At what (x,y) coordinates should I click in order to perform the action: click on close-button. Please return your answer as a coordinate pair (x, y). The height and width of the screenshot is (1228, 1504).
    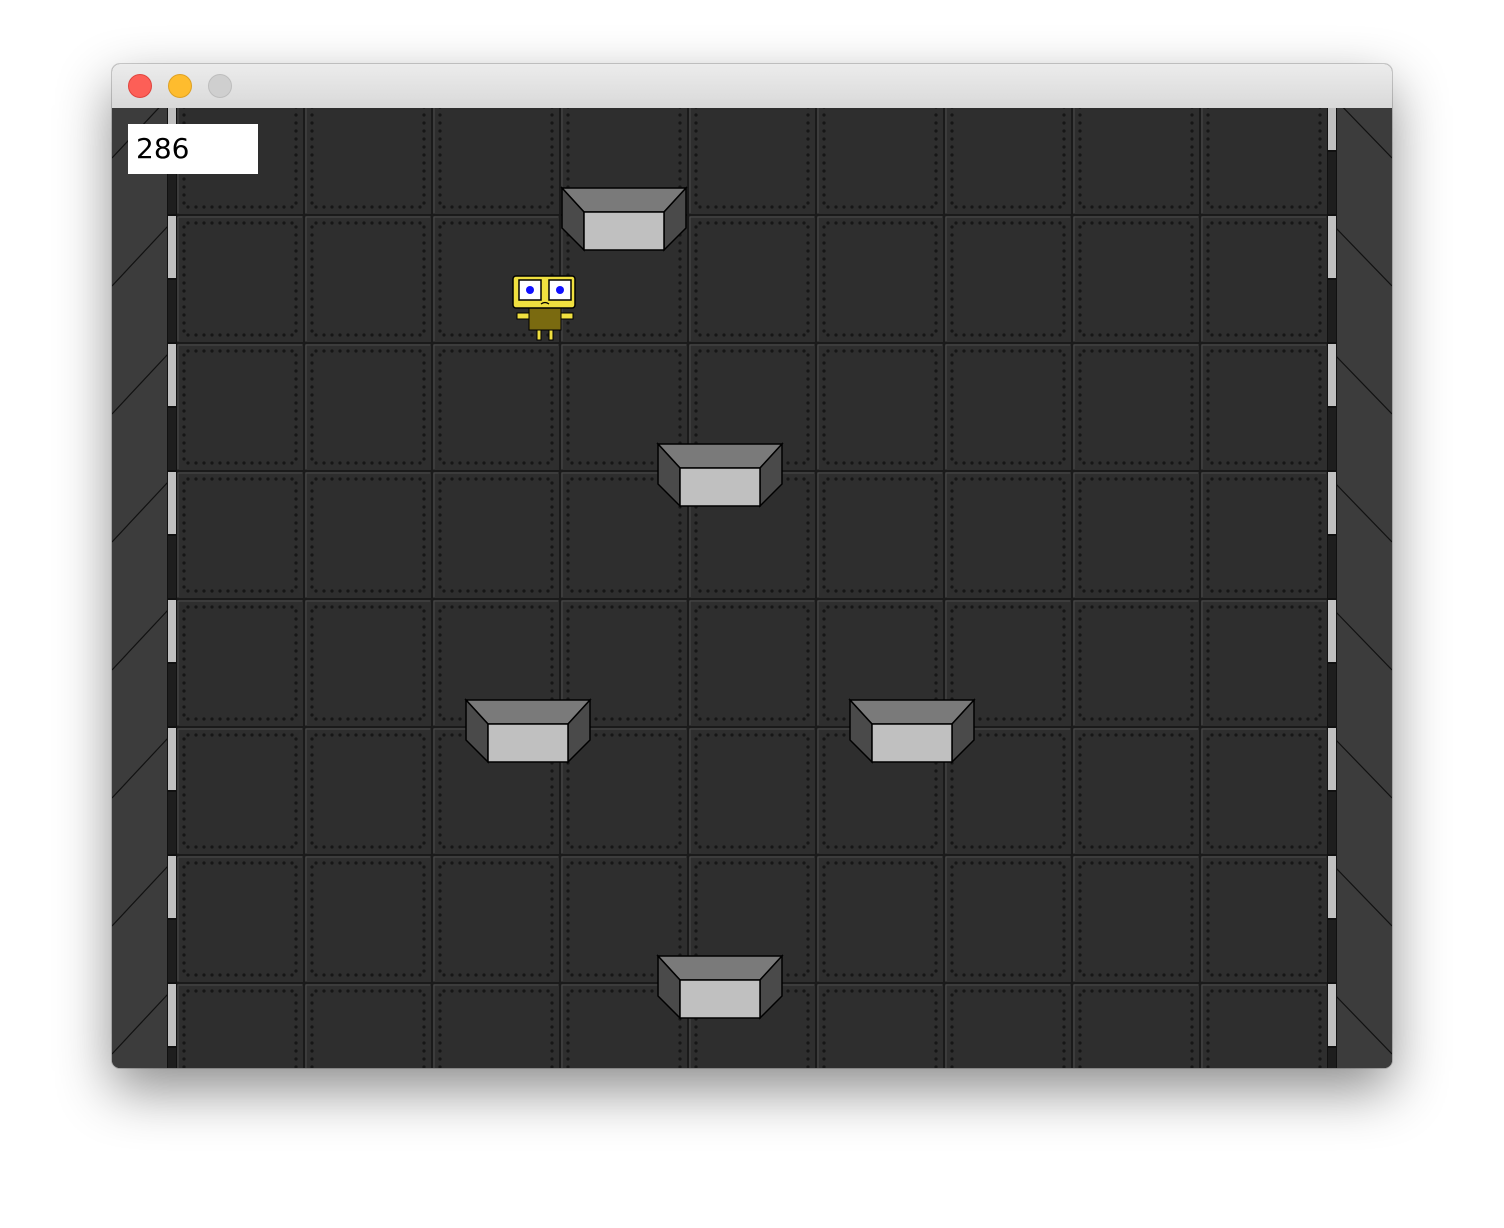
    Looking at the image, I should click on (140, 86).